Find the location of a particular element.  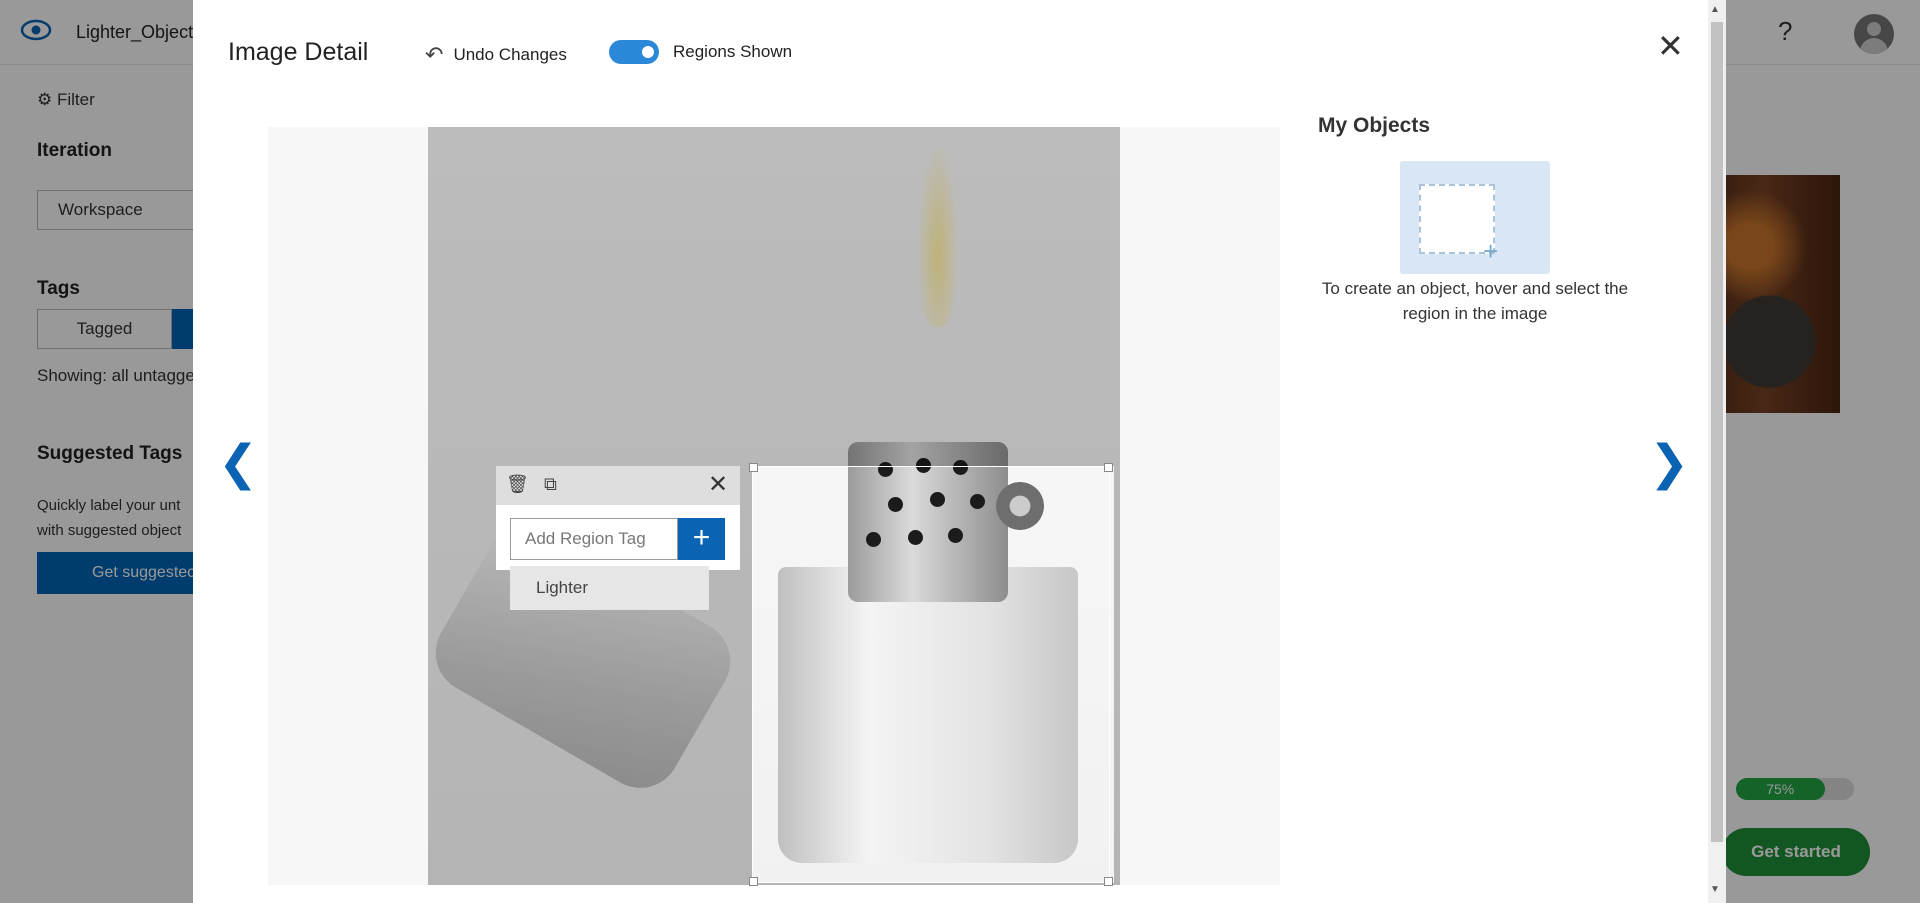

tag-suggestion-item: Lighter is located at coordinates (609, 588).